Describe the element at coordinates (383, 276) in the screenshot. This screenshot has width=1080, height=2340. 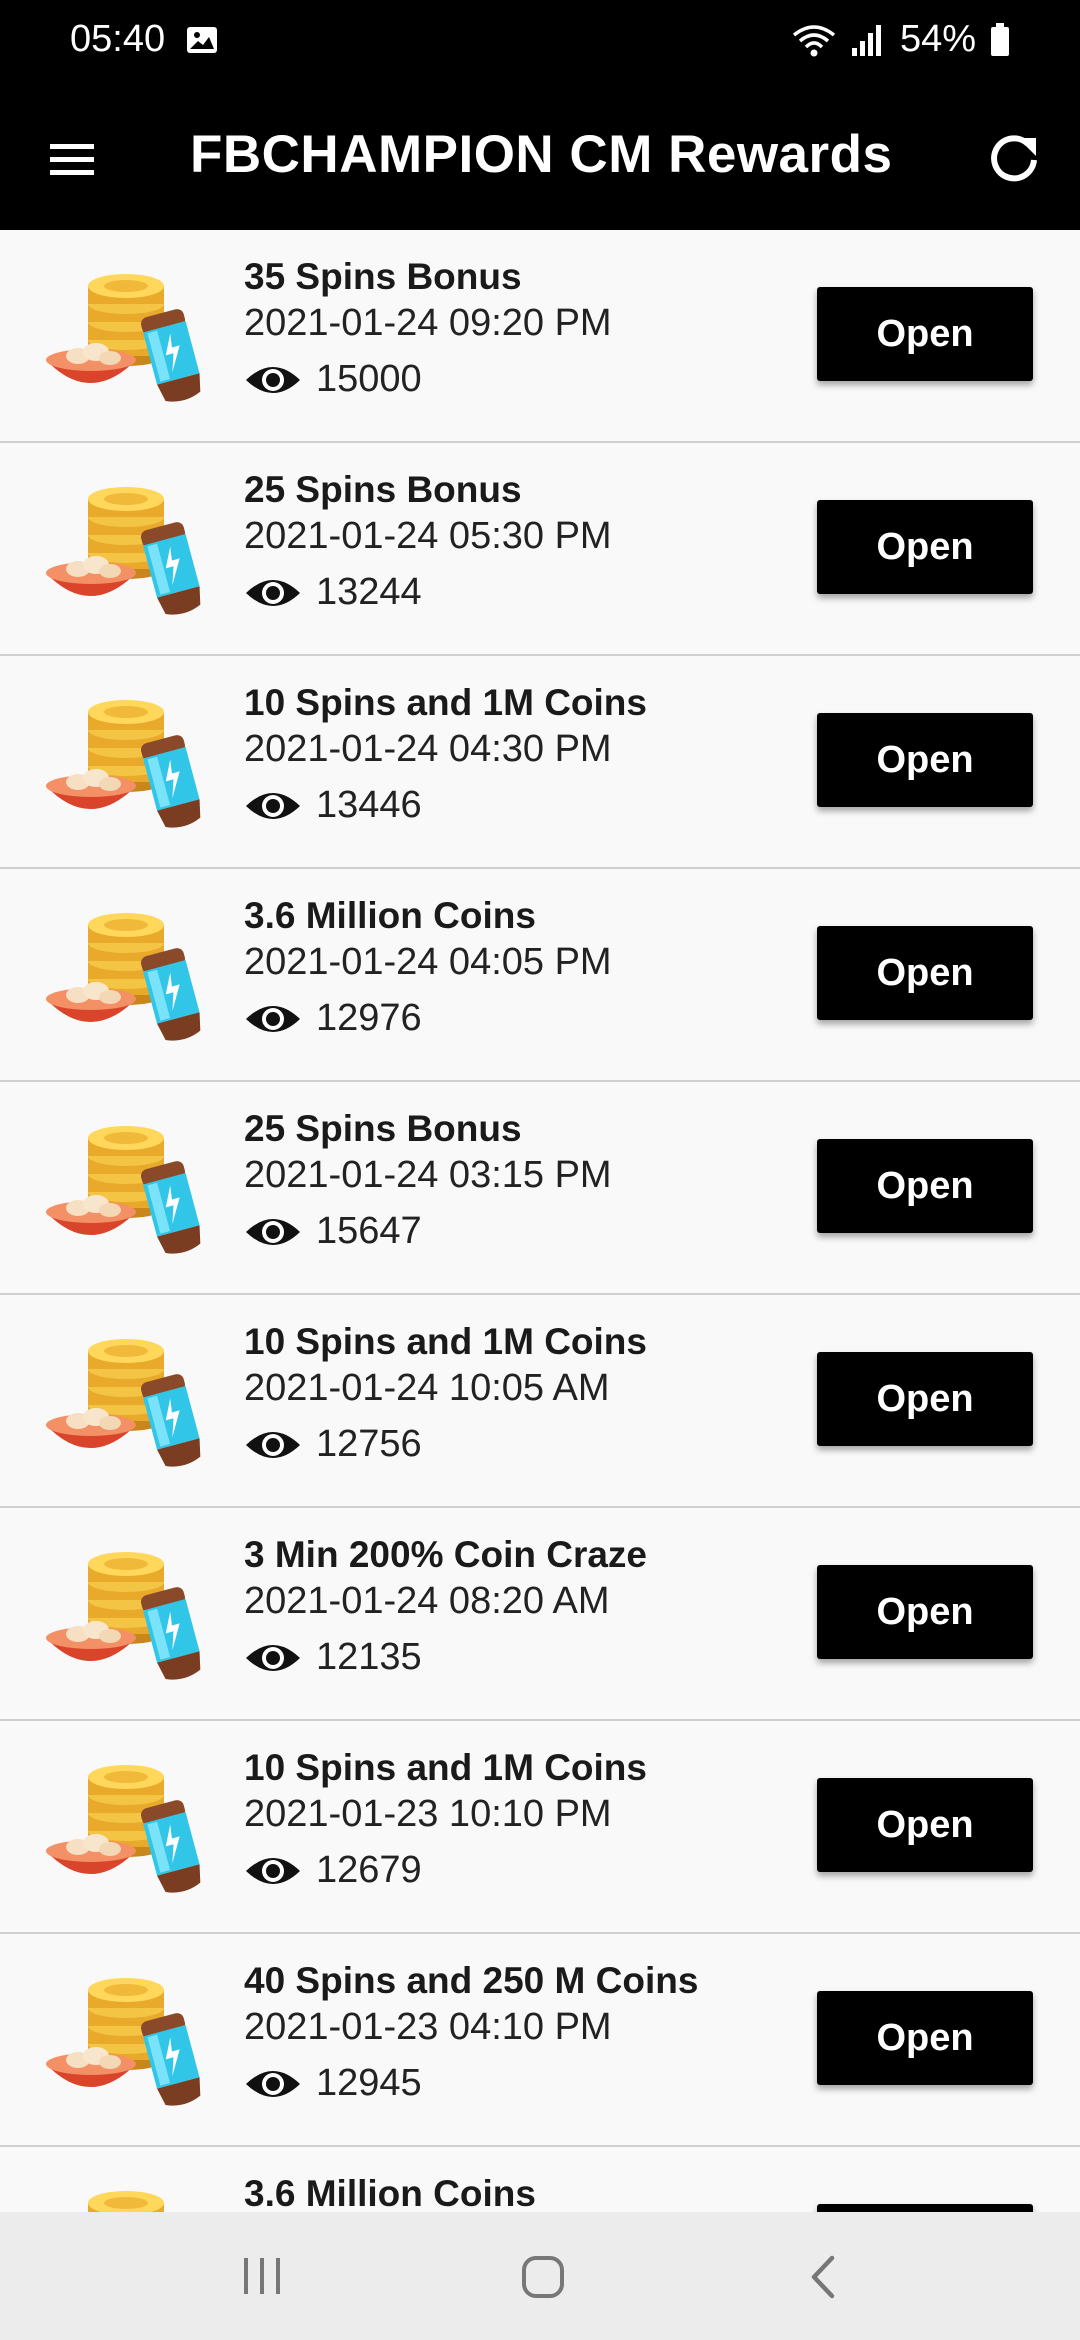
I see `reward-title: 35 Spins Bonus` at that location.